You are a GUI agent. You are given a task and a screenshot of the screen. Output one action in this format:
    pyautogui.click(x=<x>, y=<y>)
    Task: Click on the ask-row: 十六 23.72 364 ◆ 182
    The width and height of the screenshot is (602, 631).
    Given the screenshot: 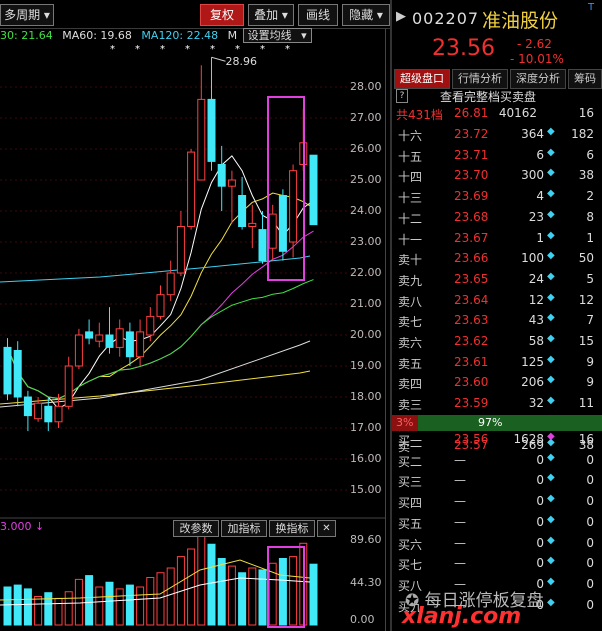 What is the action you would take?
    pyautogui.click(x=497, y=134)
    